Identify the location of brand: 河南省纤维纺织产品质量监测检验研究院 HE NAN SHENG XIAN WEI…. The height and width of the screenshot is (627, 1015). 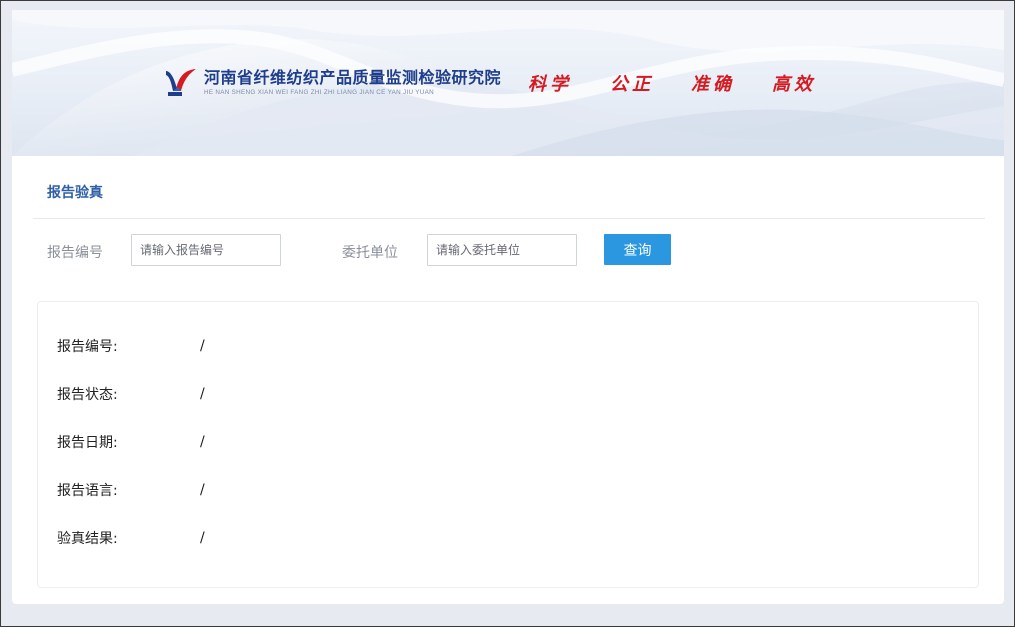
(332, 82).